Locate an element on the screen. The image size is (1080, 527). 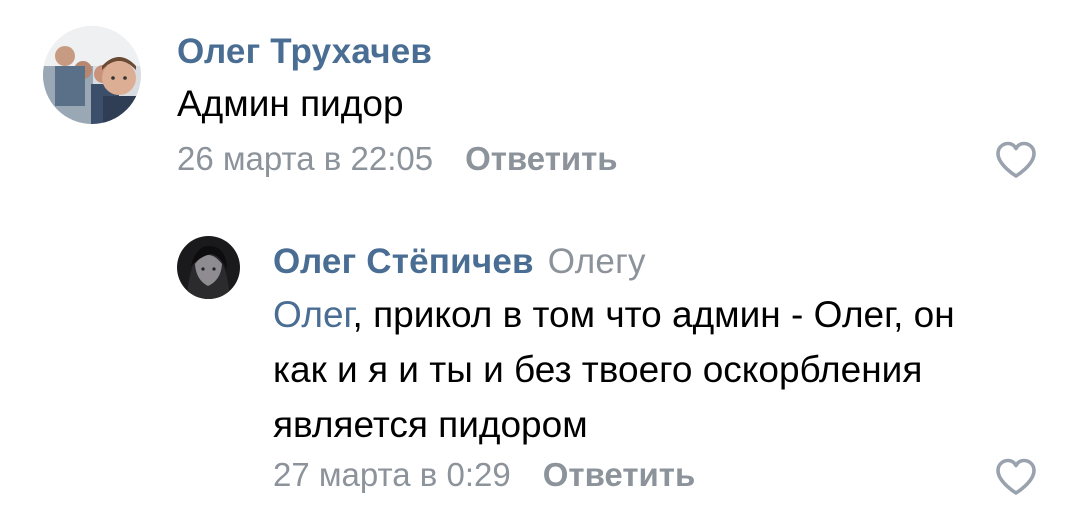
comment-text: Админ пидор is located at coordinates (290, 103).